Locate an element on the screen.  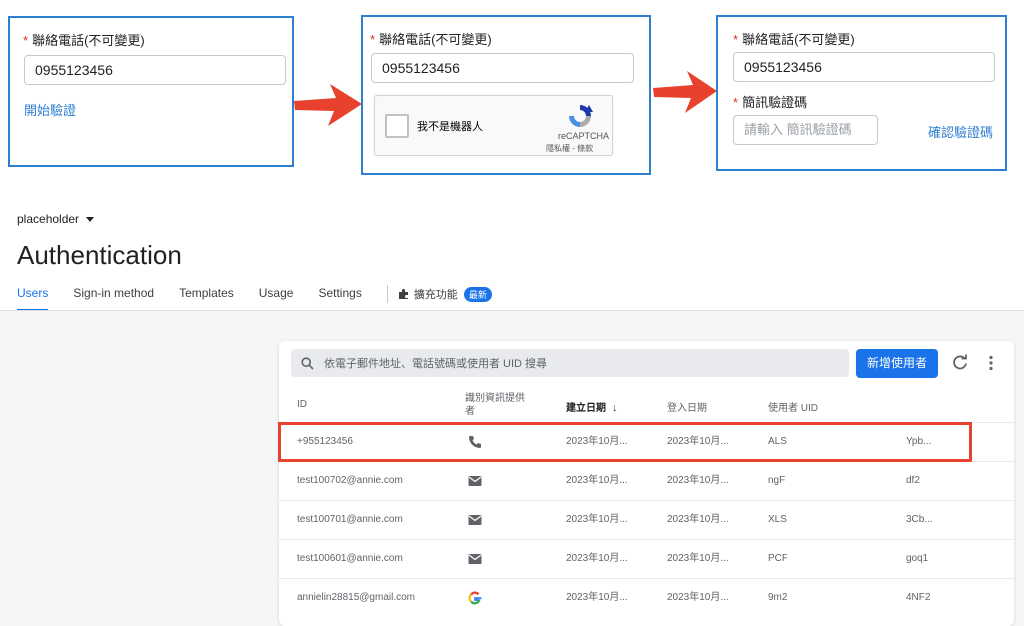
user-uid-end: goq1 is located at coordinates (917, 558).